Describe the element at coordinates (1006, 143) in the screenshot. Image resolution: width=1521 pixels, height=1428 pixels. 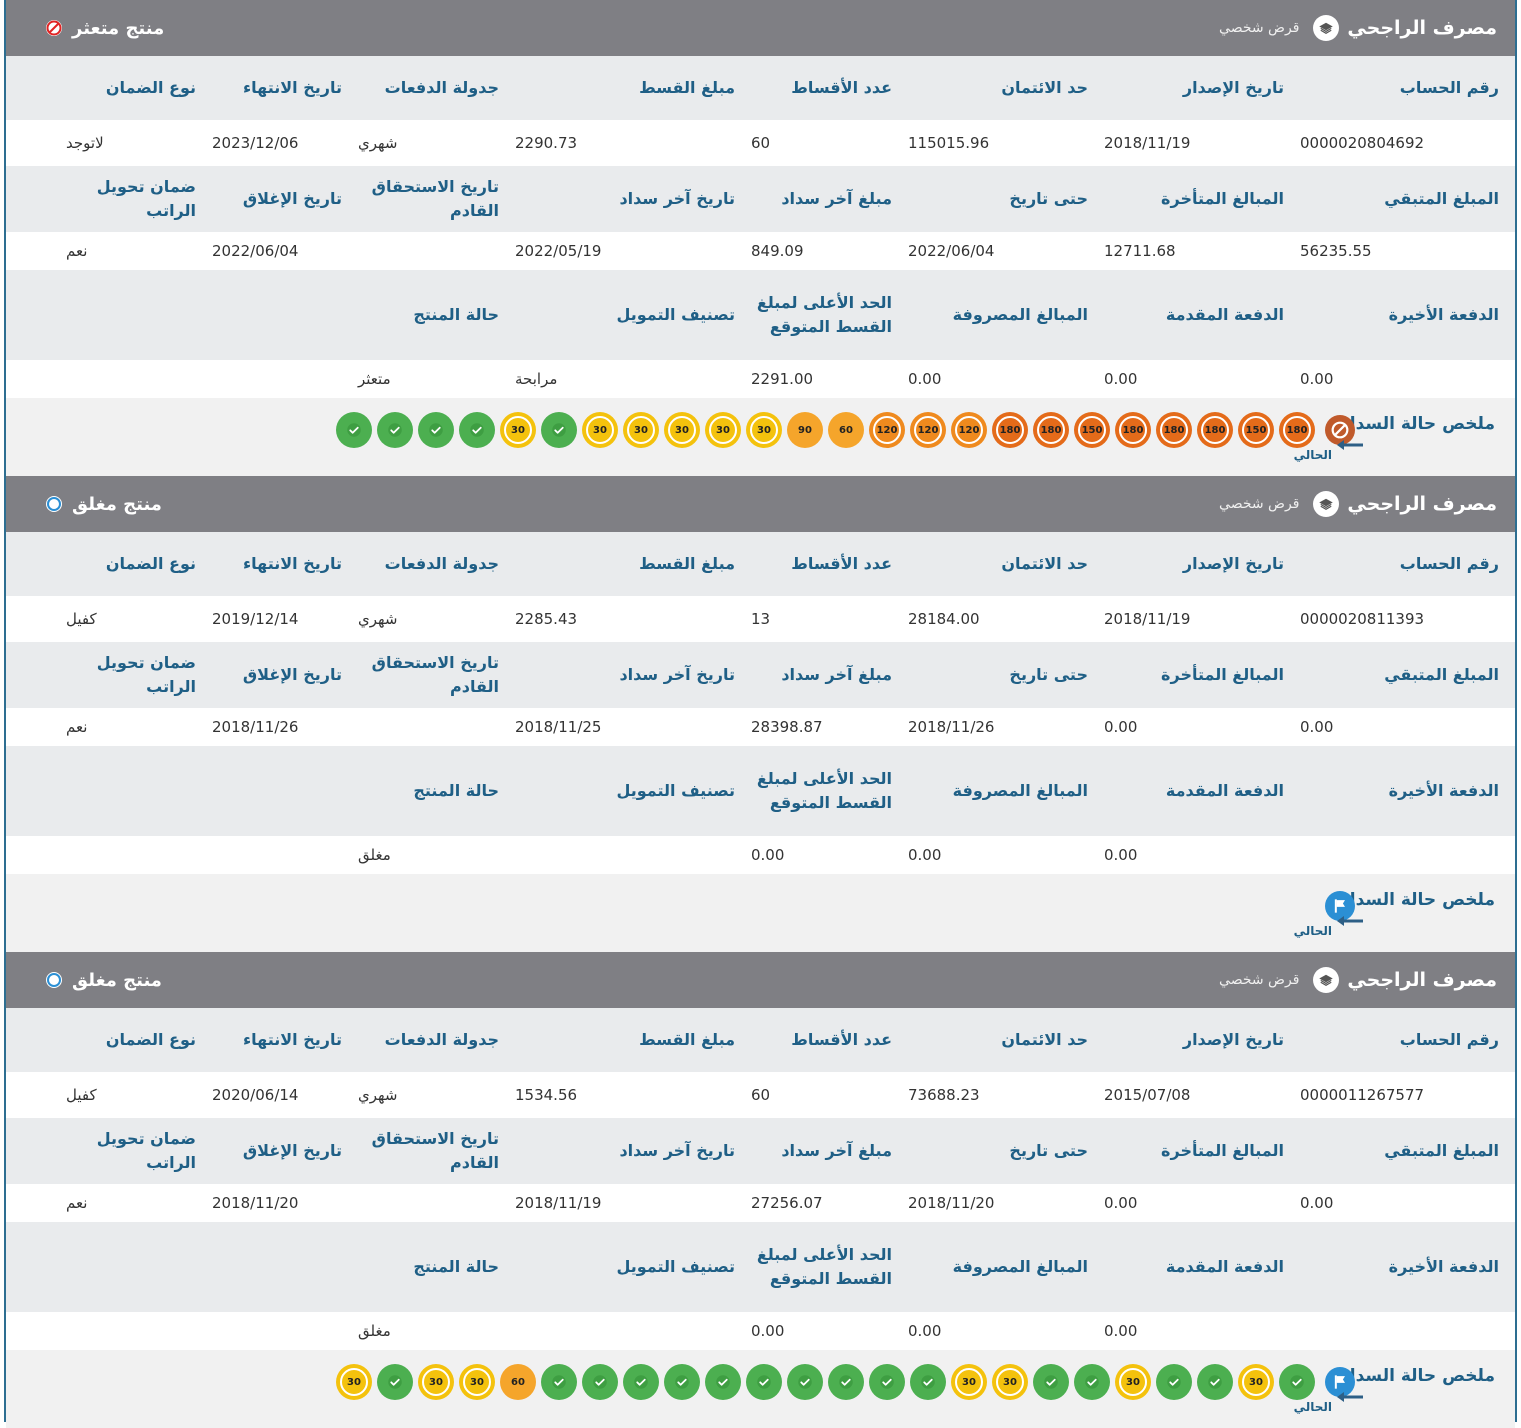
I see `table-cell: 115015.96` at that location.